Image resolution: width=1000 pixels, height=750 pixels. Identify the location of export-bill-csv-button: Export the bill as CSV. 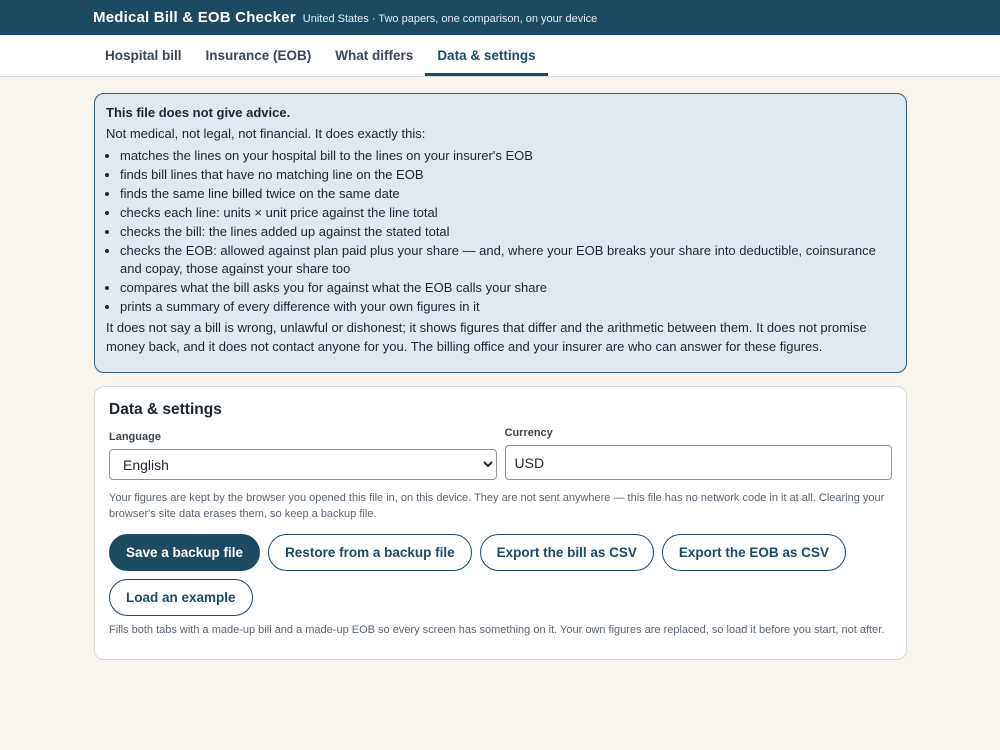
(566, 552).